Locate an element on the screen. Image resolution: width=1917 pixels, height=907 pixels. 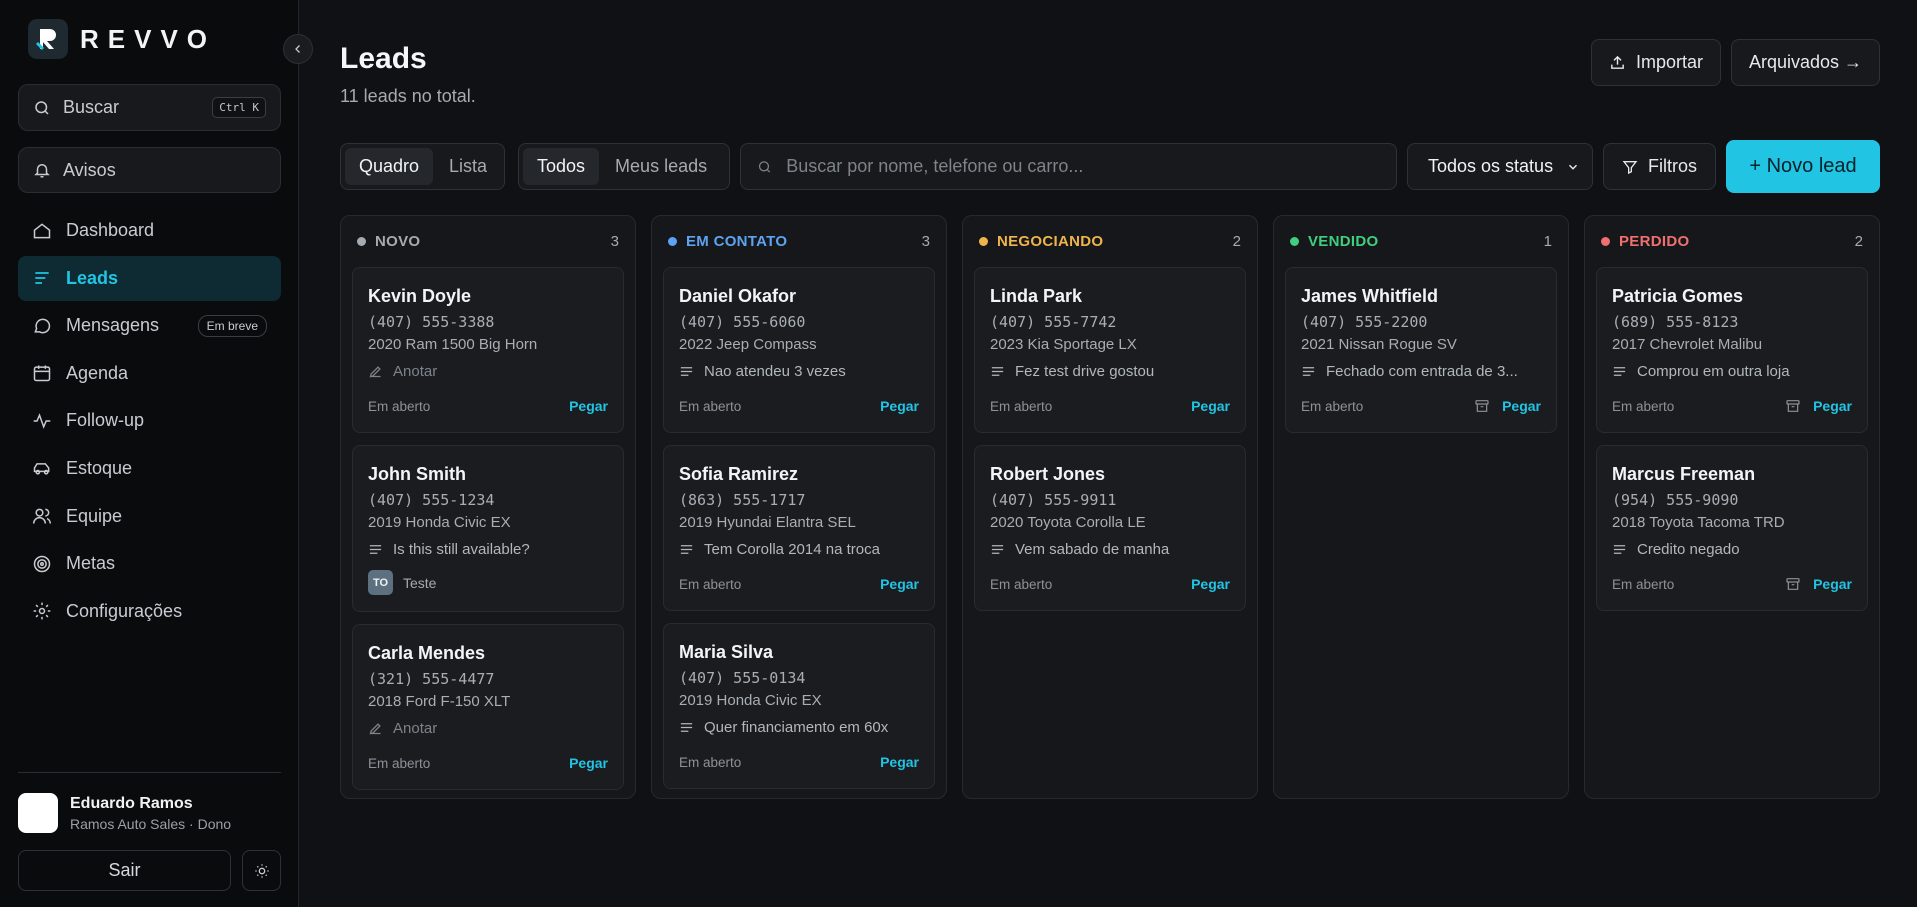
coming-soon-badge: Em breve is located at coordinates (232, 325).